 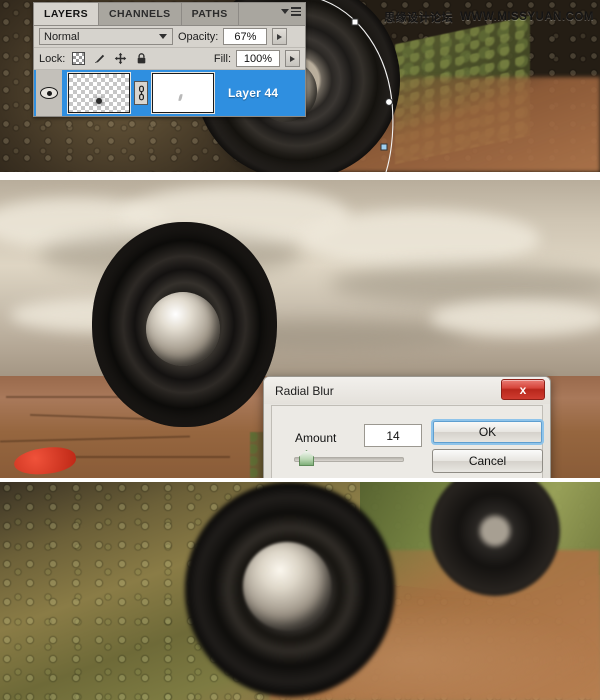 I want to click on opacity-slider-button, so click(x=280, y=36).